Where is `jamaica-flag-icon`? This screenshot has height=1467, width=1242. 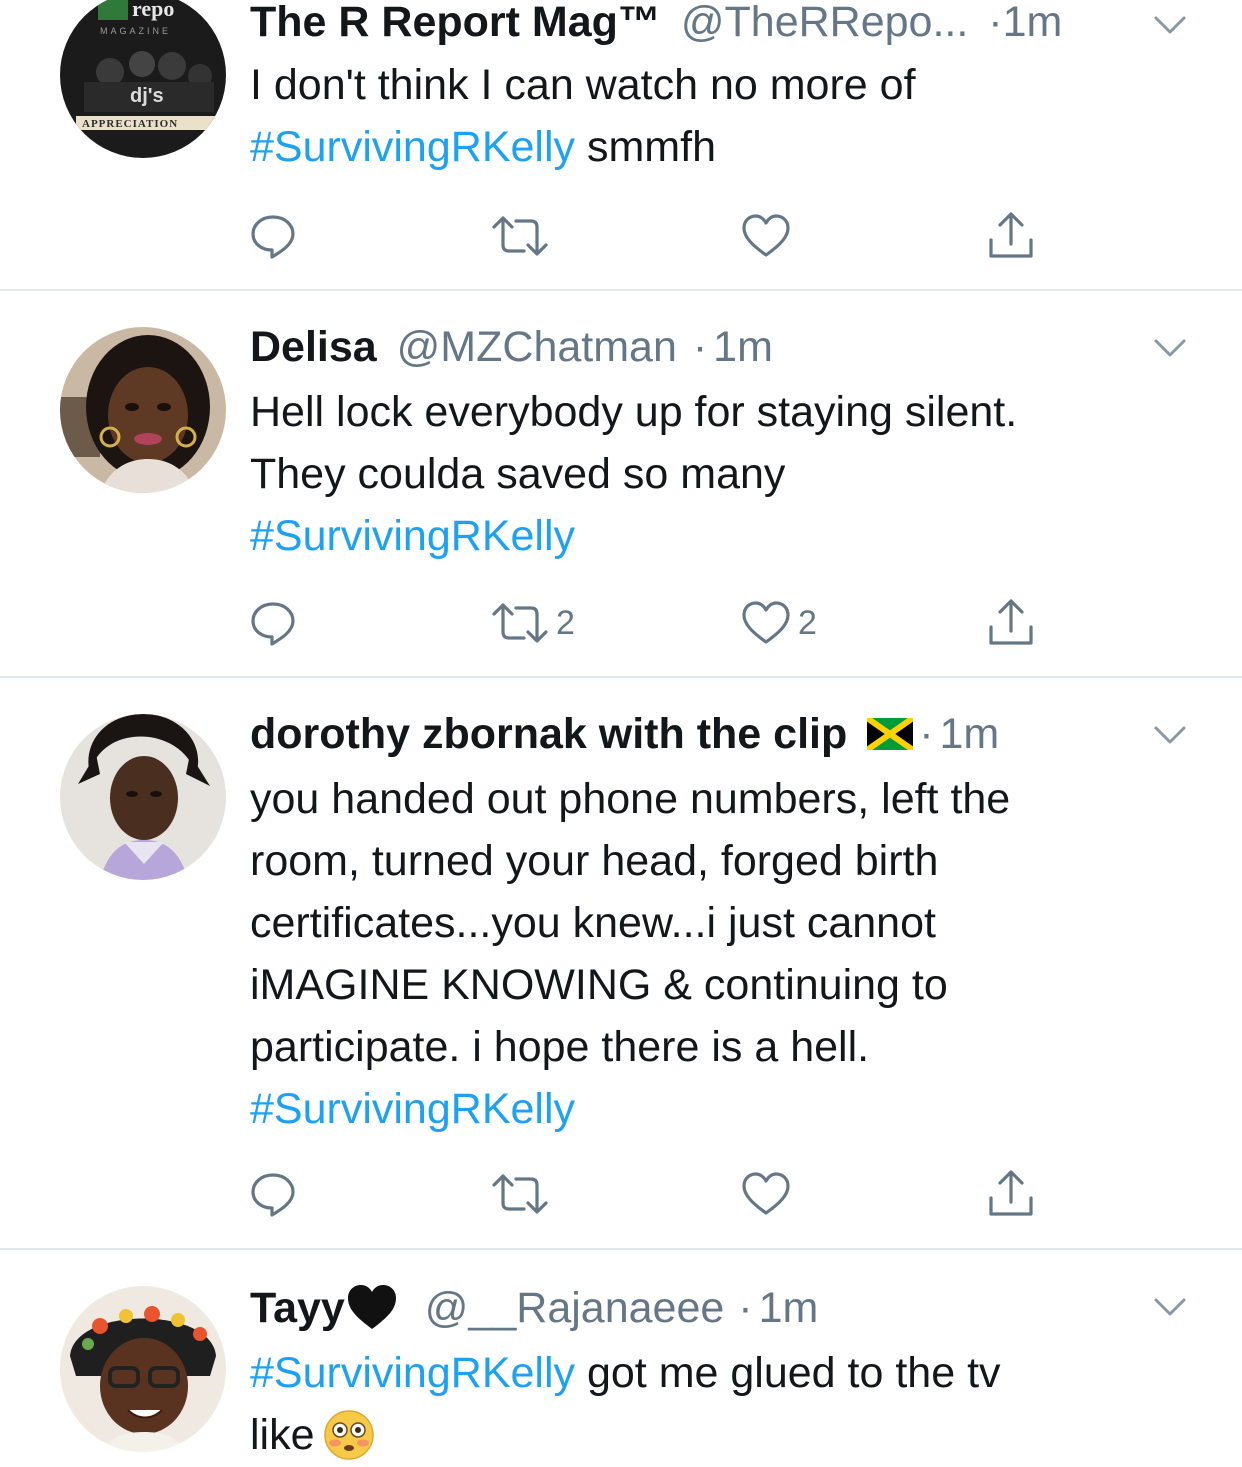 jamaica-flag-icon is located at coordinates (890, 733).